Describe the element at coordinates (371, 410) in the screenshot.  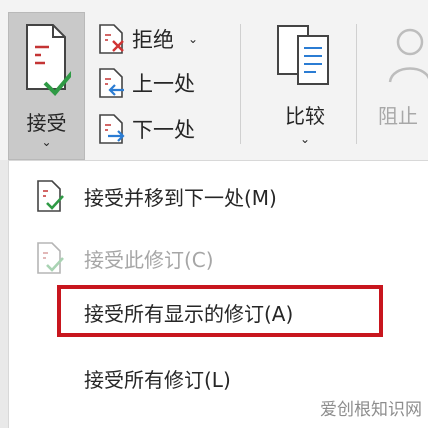
I see `watermark: 爱创根知识网` at that location.